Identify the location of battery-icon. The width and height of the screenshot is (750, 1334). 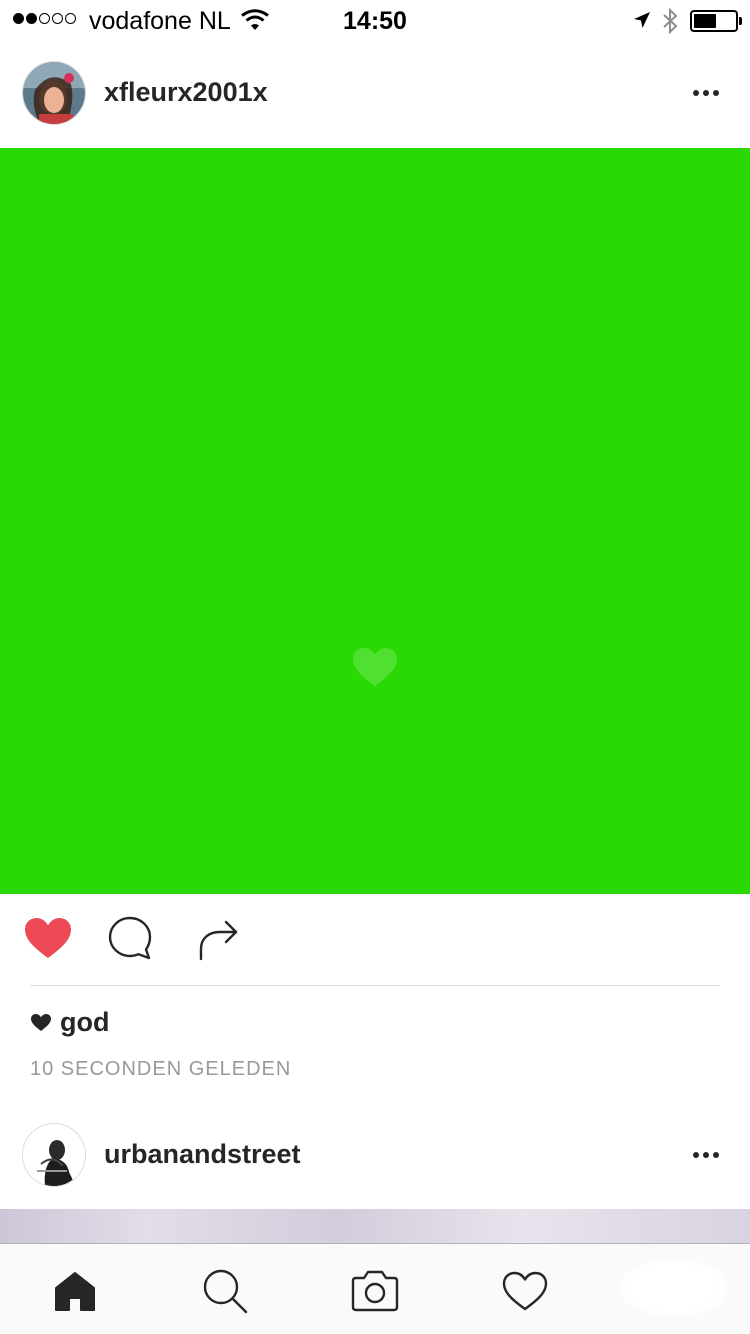
(714, 21).